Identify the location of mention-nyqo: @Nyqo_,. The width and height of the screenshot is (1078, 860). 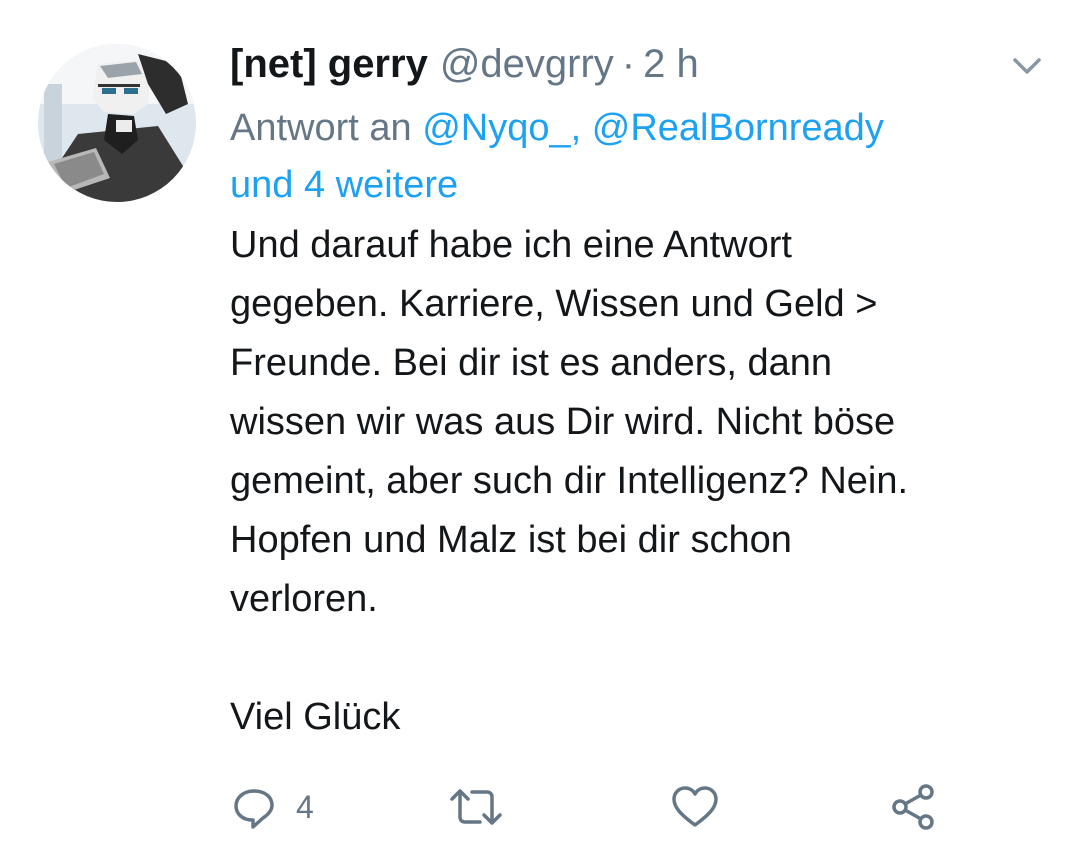
(501, 128).